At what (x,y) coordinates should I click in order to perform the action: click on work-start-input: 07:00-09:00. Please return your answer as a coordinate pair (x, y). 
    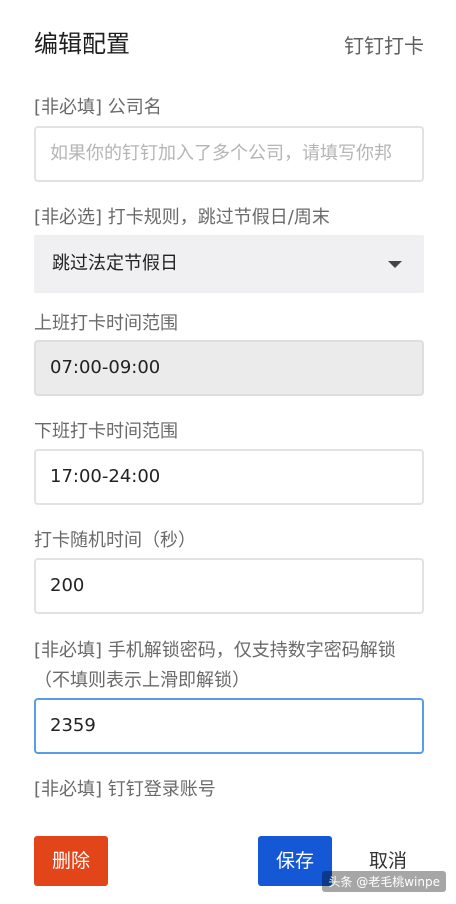
    Looking at the image, I should click on (229, 368).